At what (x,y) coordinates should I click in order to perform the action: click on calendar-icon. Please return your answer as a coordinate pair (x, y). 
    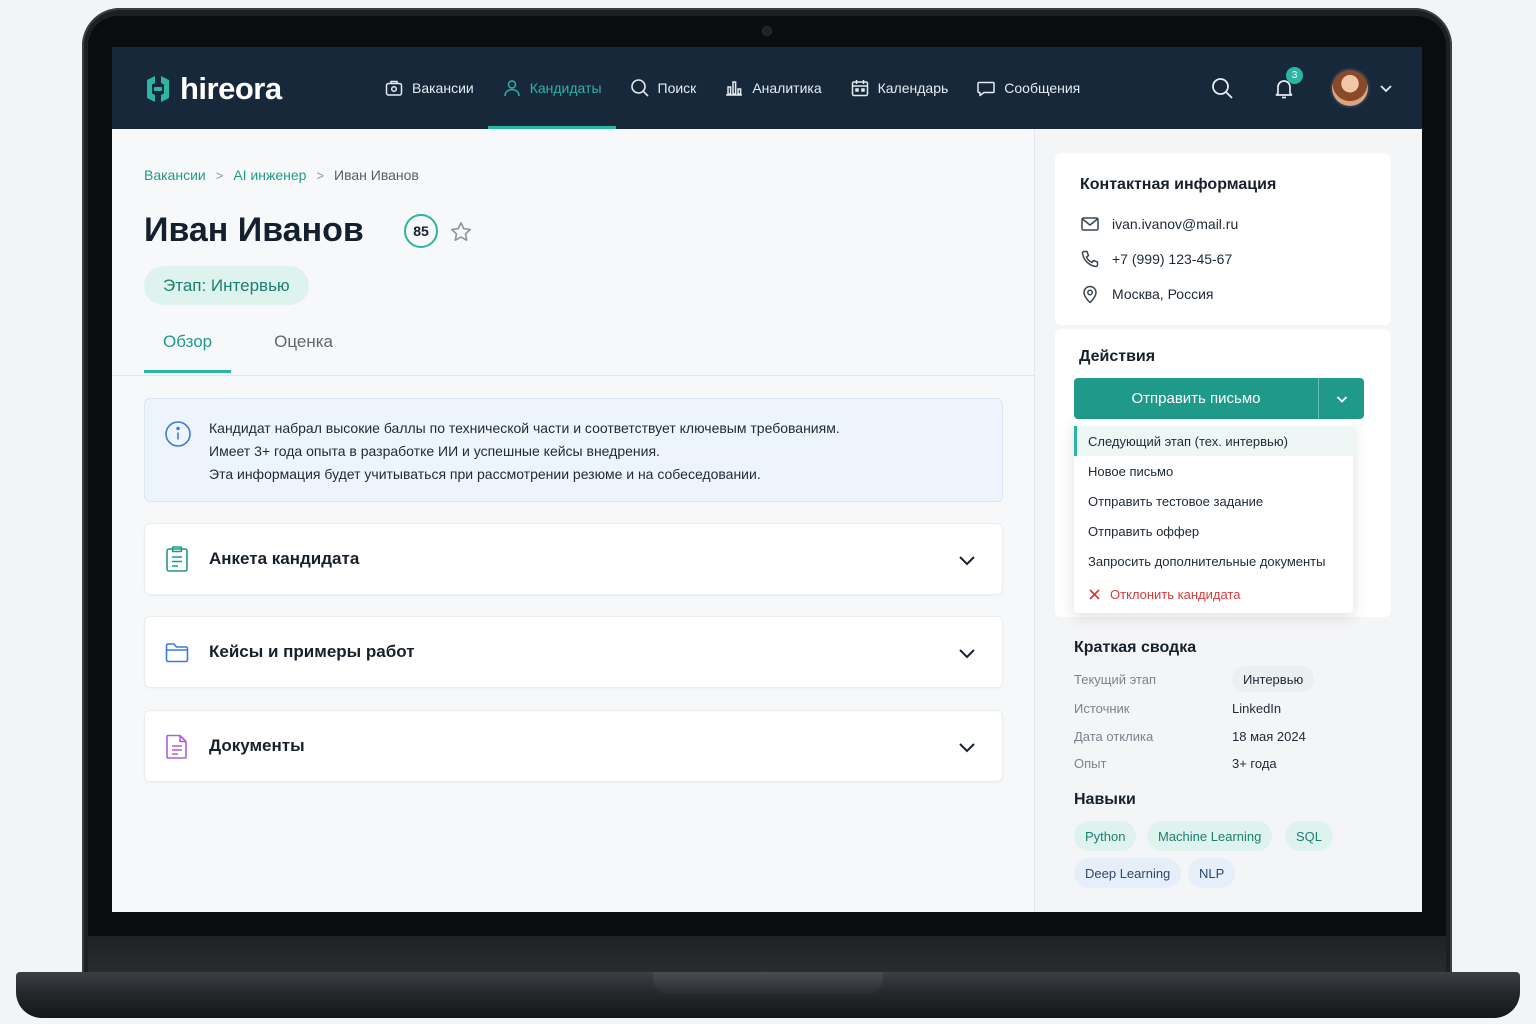
    Looking at the image, I should click on (859, 88).